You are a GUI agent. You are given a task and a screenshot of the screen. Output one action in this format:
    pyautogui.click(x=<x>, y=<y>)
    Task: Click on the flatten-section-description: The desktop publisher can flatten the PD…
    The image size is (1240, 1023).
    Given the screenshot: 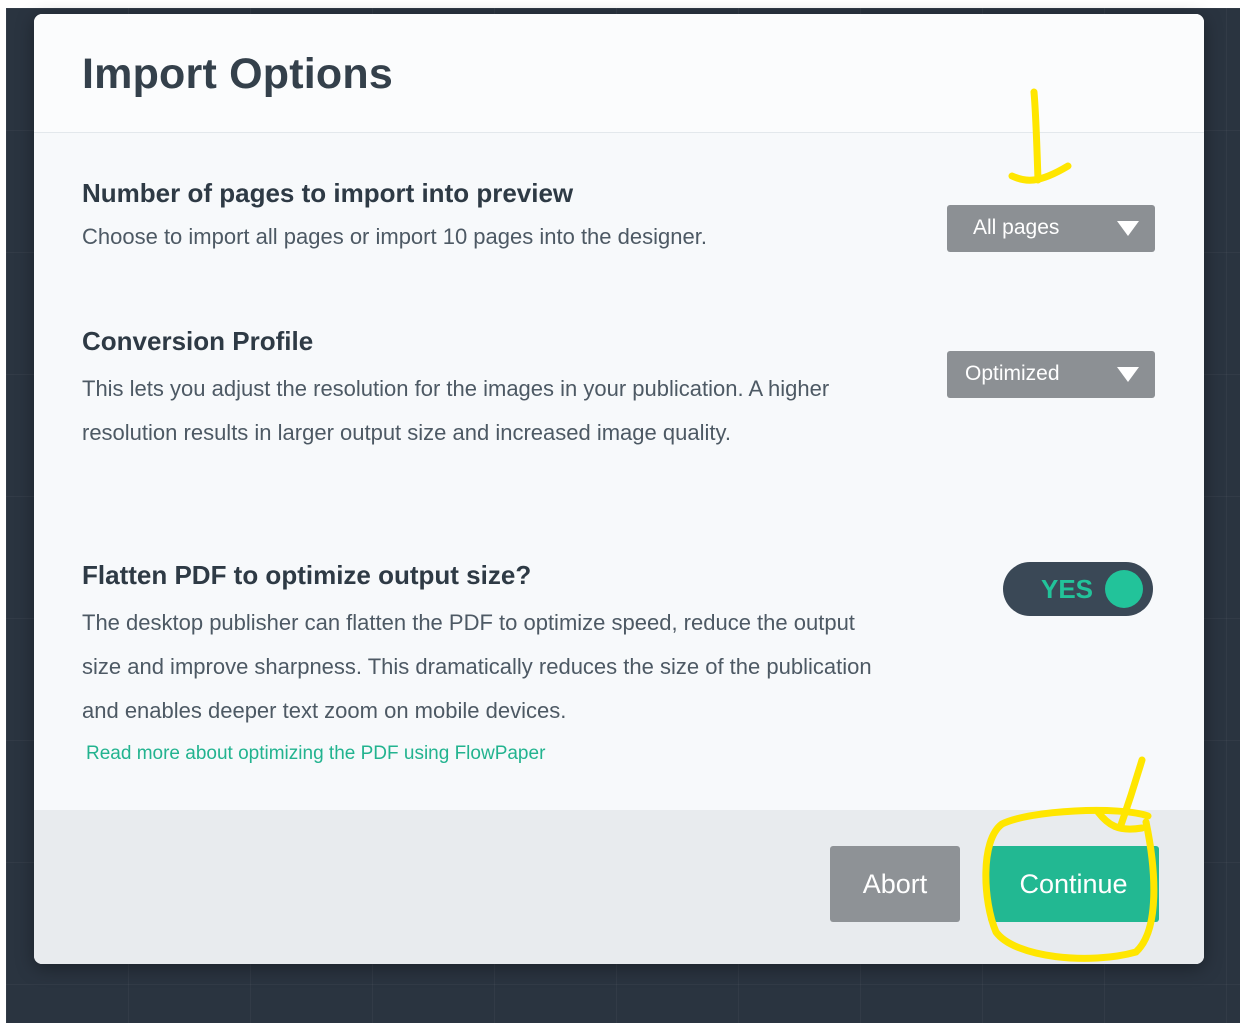 What is the action you would take?
    pyautogui.click(x=477, y=666)
    